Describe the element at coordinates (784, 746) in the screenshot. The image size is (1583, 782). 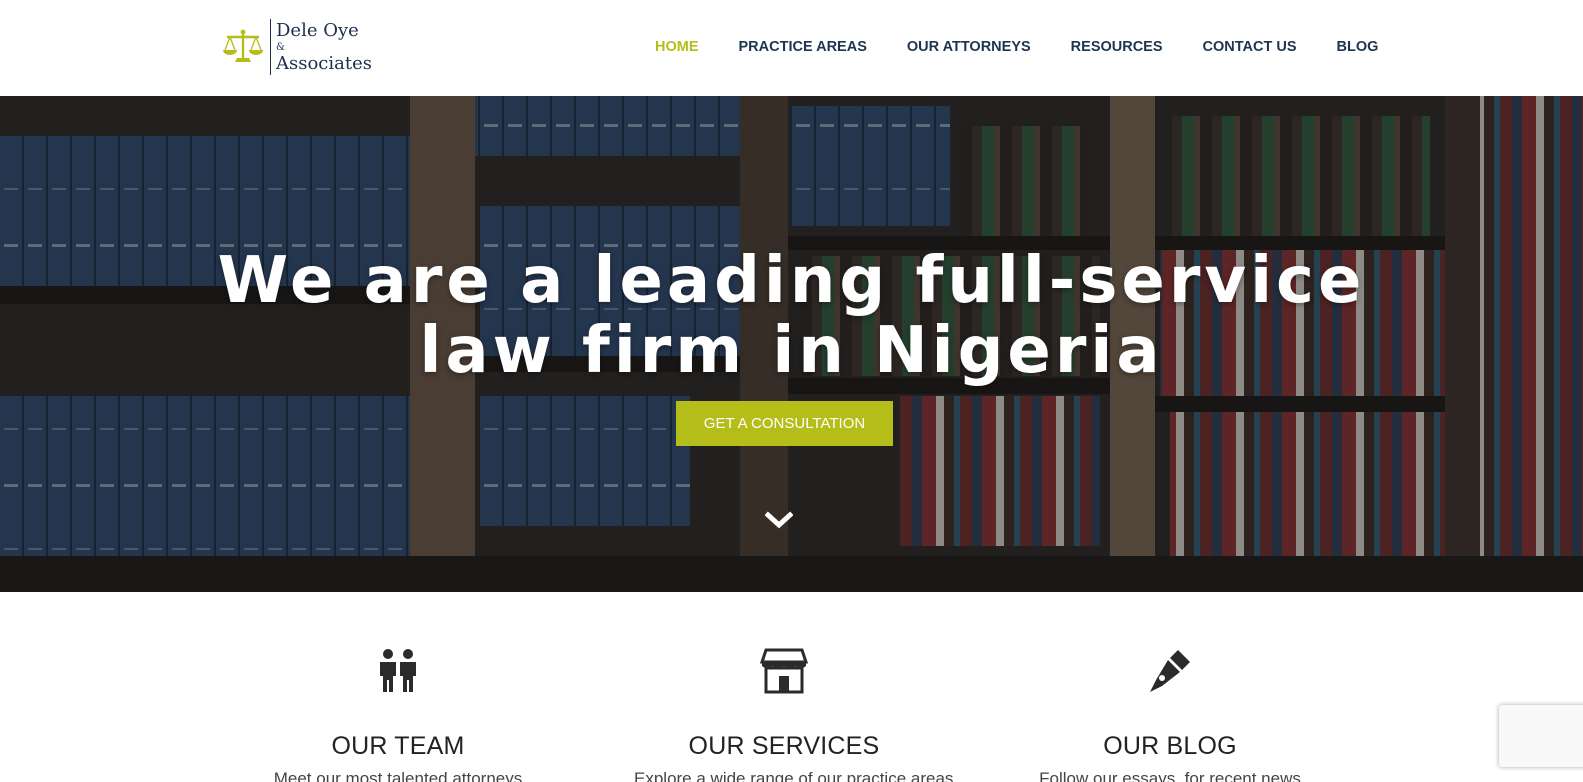
I see `feature-title: OUR SERVICES` at that location.